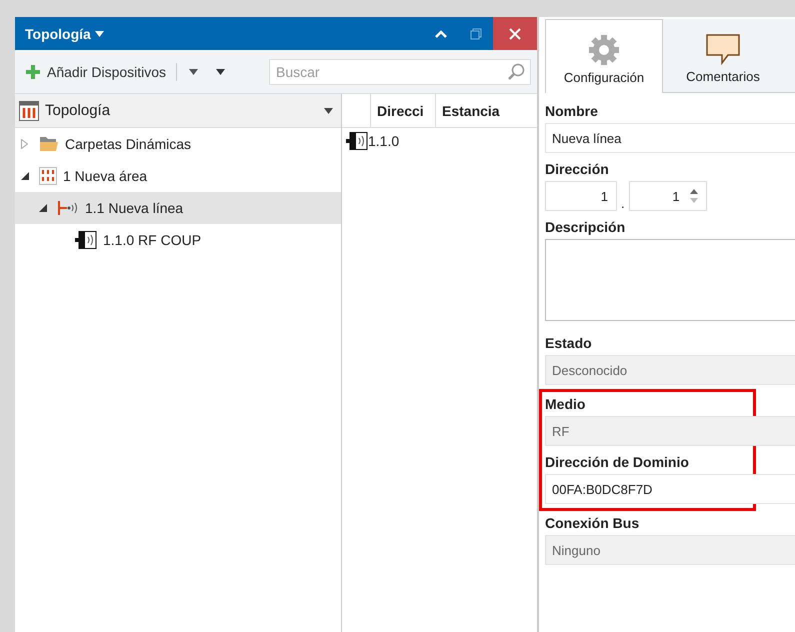  What do you see at coordinates (400, 71) in the screenshot?
I see `search-field: Buscar` at bounding box center [400, 71].